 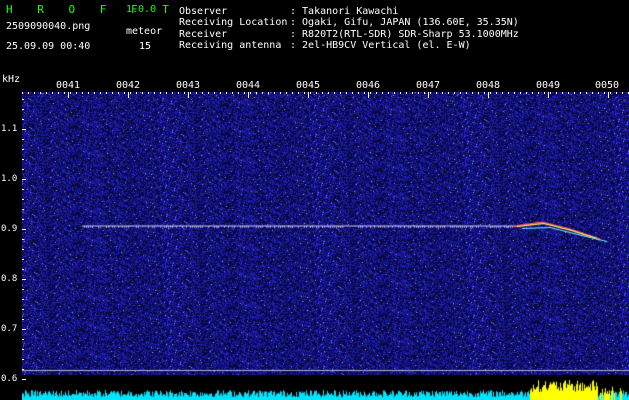 What do you see at coordinates (141, 9) in the screenshot?
I see `app-version: 1.0.0` at bounding box center [141, 9].